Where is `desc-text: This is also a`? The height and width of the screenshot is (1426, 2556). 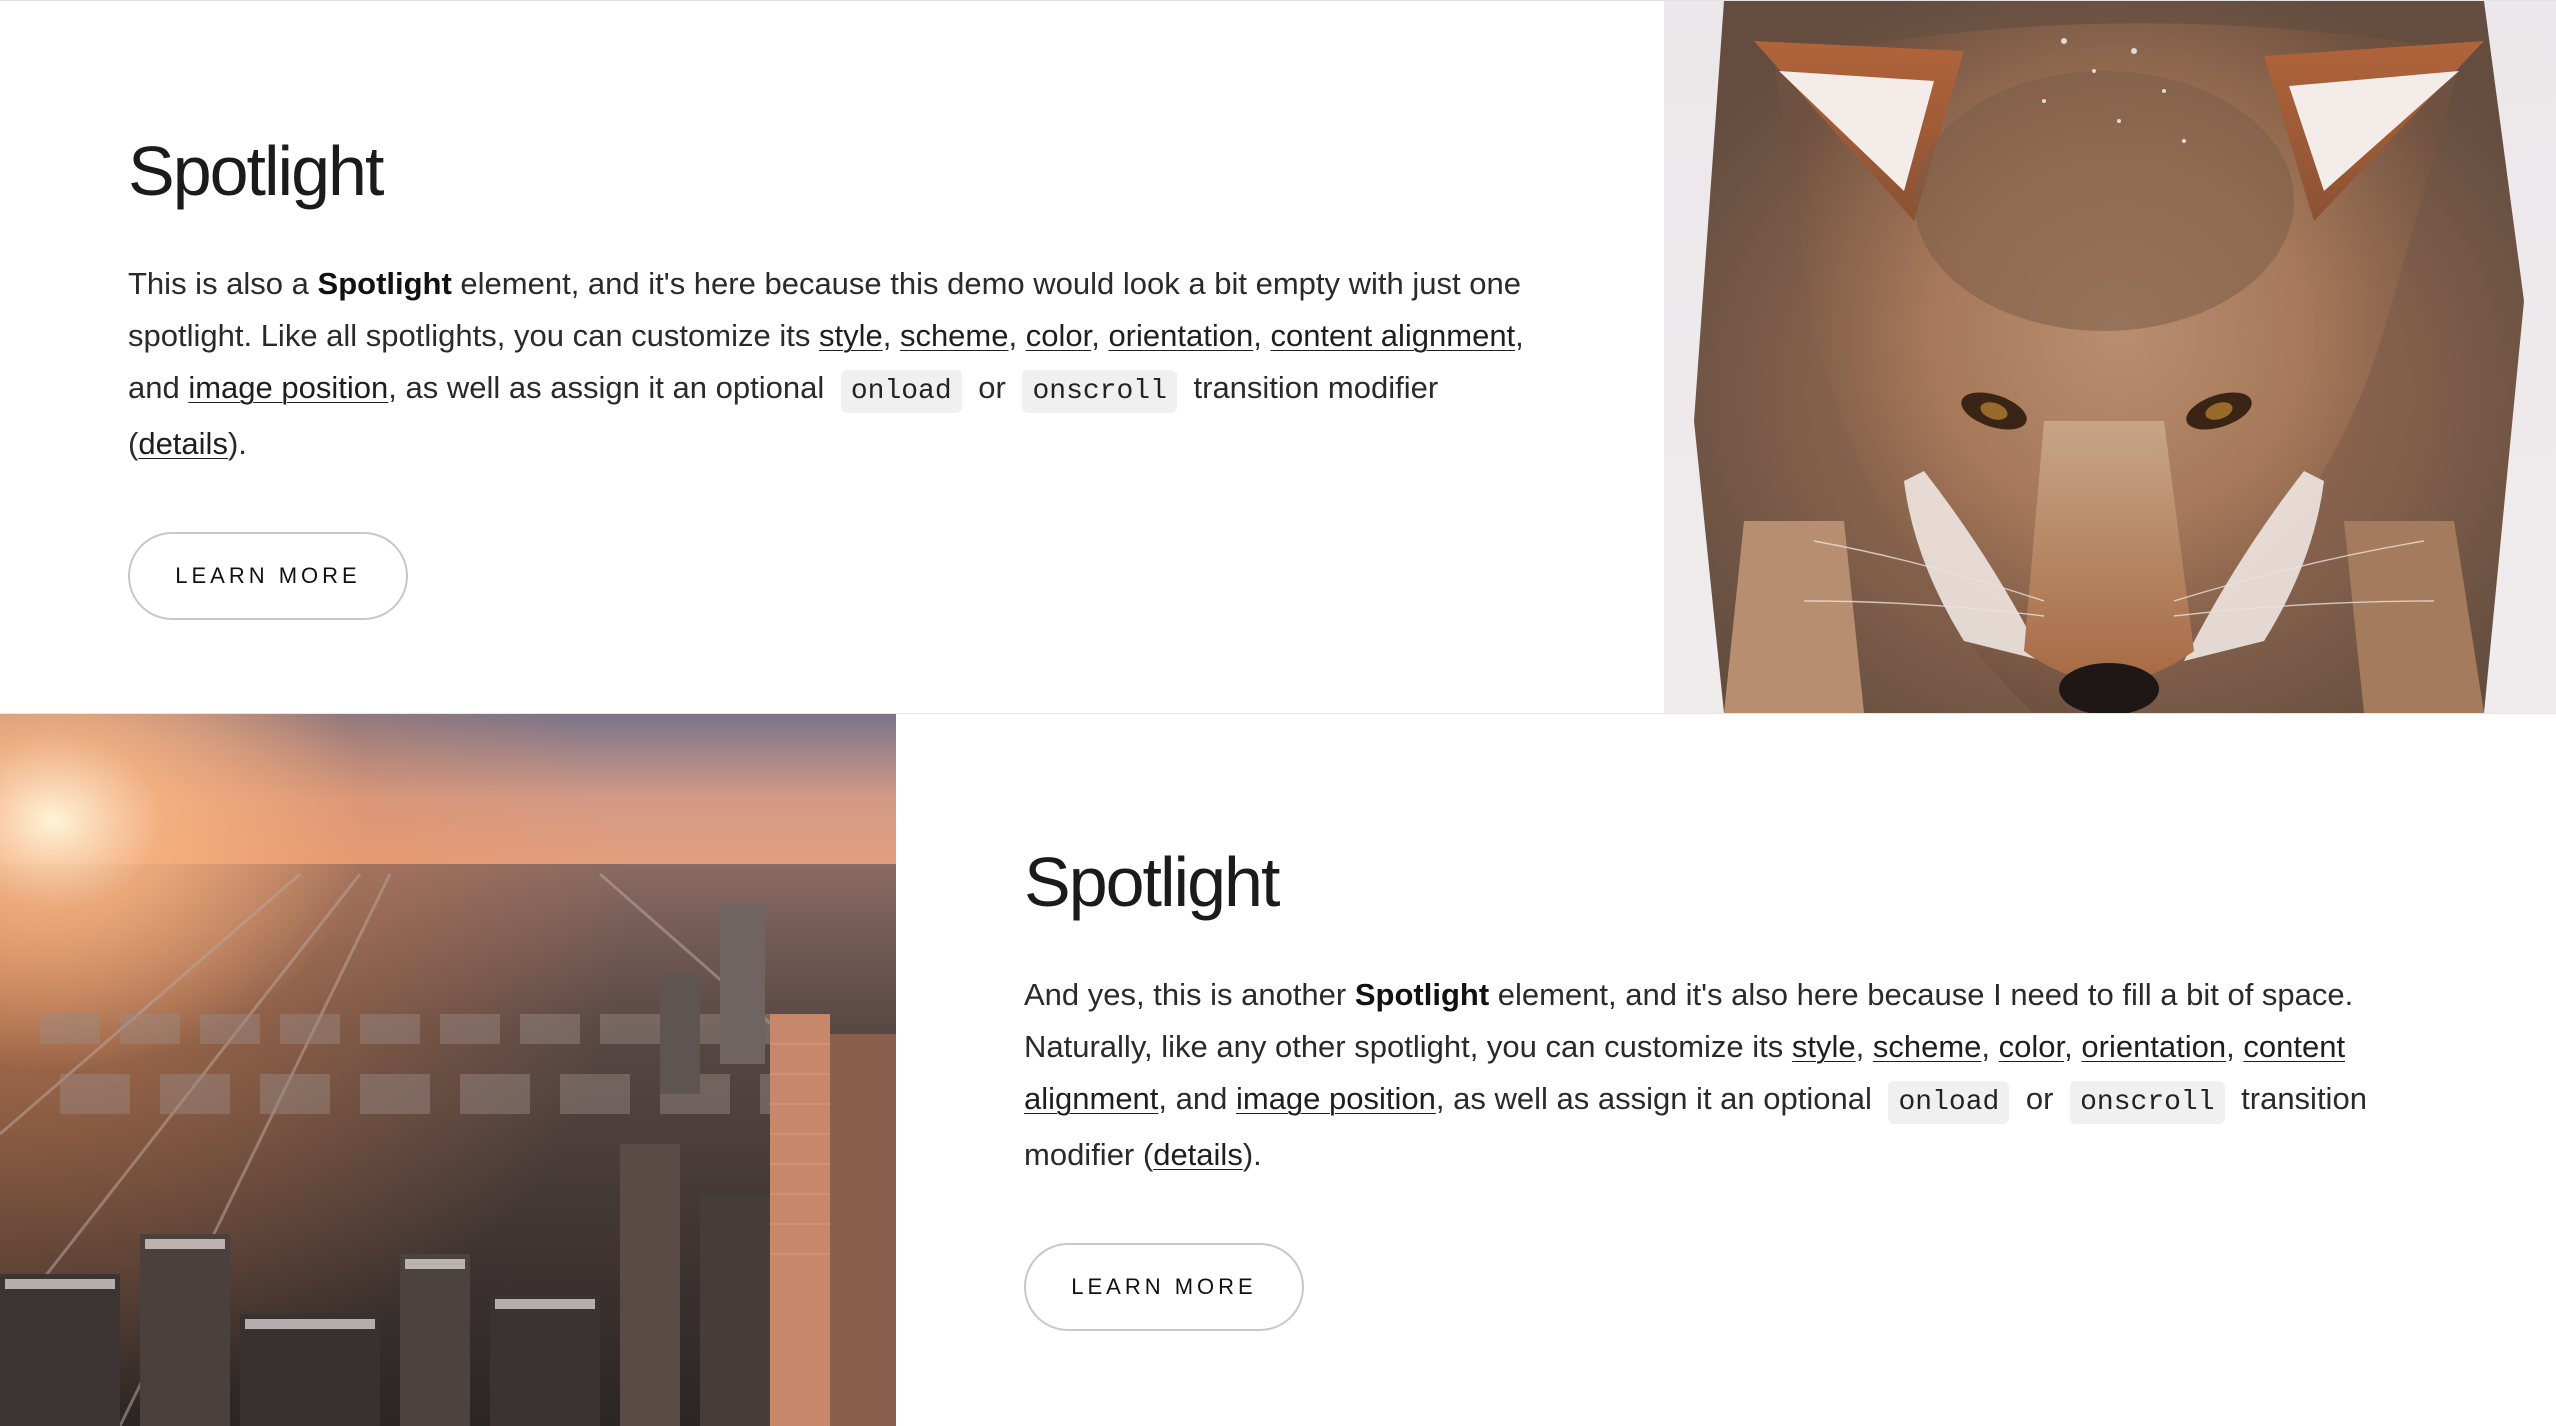
desc-text: This is also a is located at coordinates (223, 283).